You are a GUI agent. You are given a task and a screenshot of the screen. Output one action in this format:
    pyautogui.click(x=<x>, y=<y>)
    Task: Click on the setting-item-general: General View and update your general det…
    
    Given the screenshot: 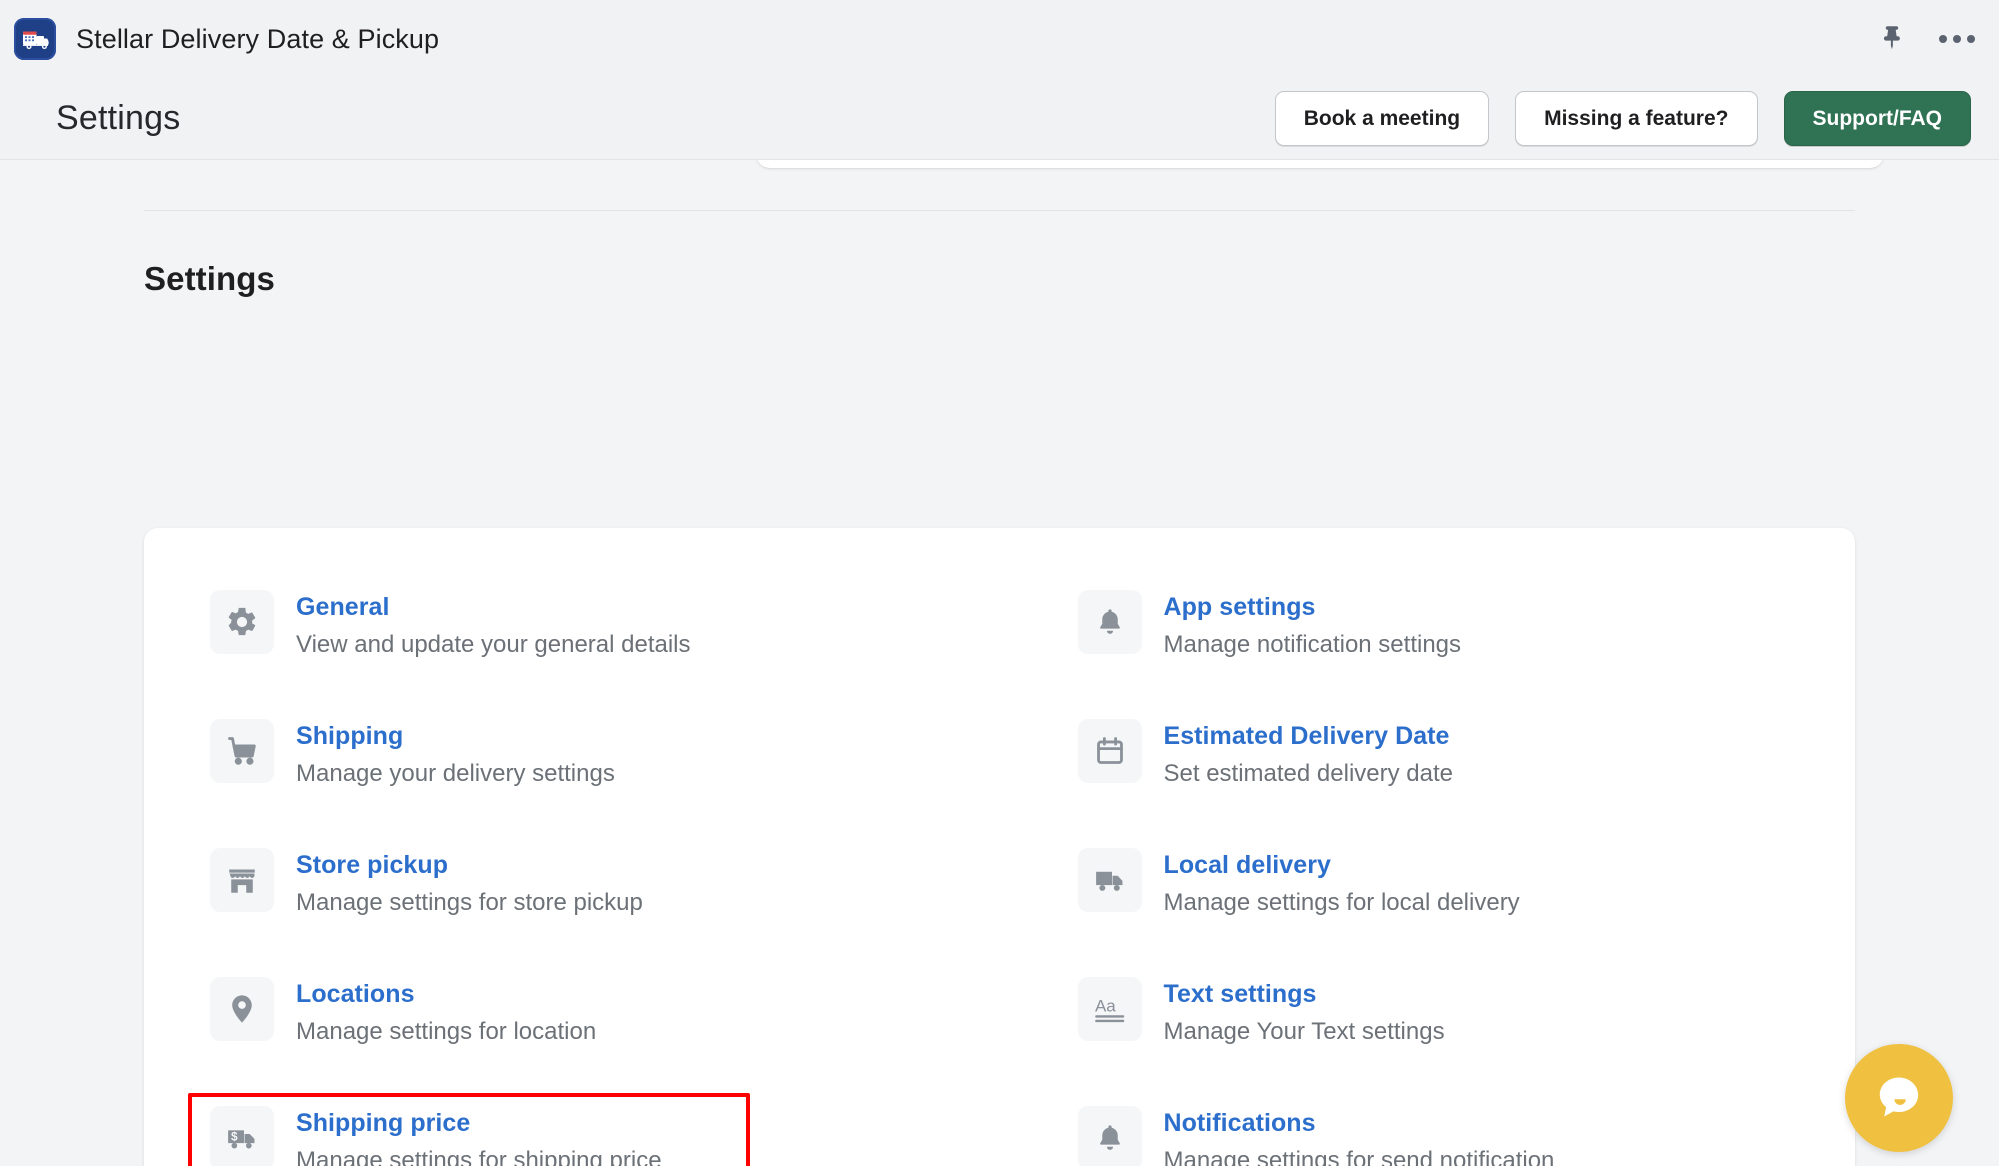 What is the action you would take?
    pyautogui.click(x=600, y=636)
    